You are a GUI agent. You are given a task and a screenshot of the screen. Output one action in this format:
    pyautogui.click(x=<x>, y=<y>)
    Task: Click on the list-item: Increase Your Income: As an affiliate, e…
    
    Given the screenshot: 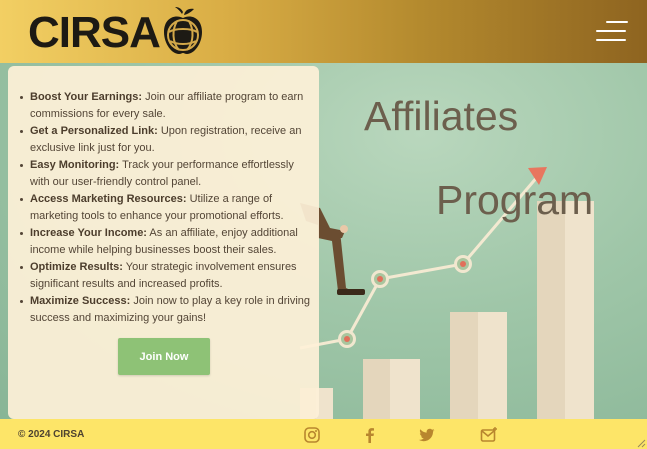 What is the action you would take?
    pyautogui.click(x=166, y=242)
    